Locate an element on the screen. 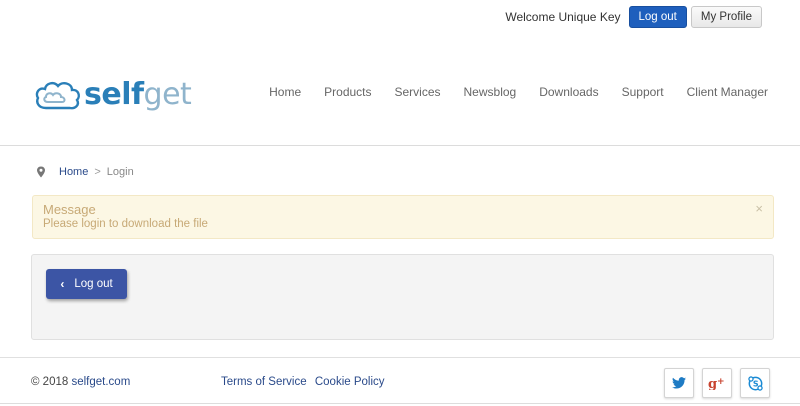 The width and height of the screenshot is (800, 406). logout-button: ‹ Log out is located at coordinates (86, 284).